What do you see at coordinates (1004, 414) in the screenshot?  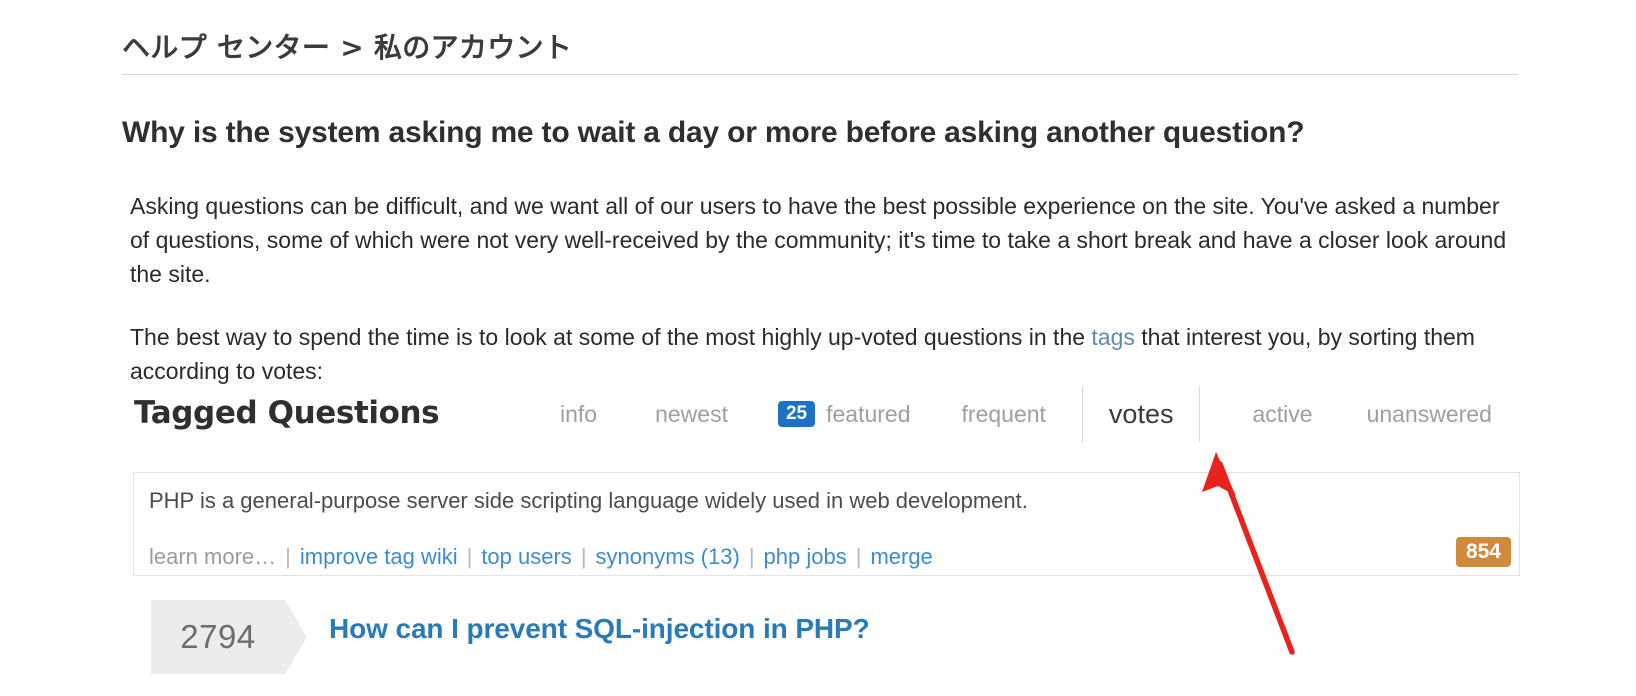 I see `tab-frequent: frequent` at bounding box center [1004, 414].